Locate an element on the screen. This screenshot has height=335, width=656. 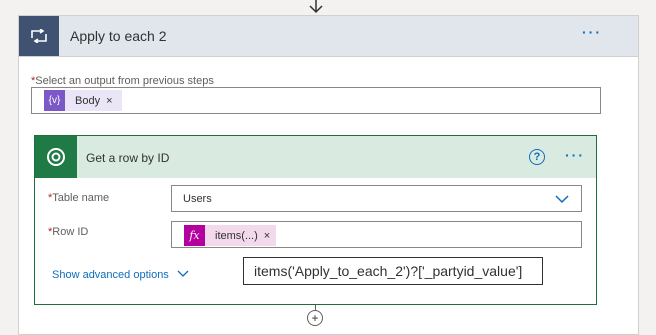
table-name-value: Users is located at coordinates (197, 199).